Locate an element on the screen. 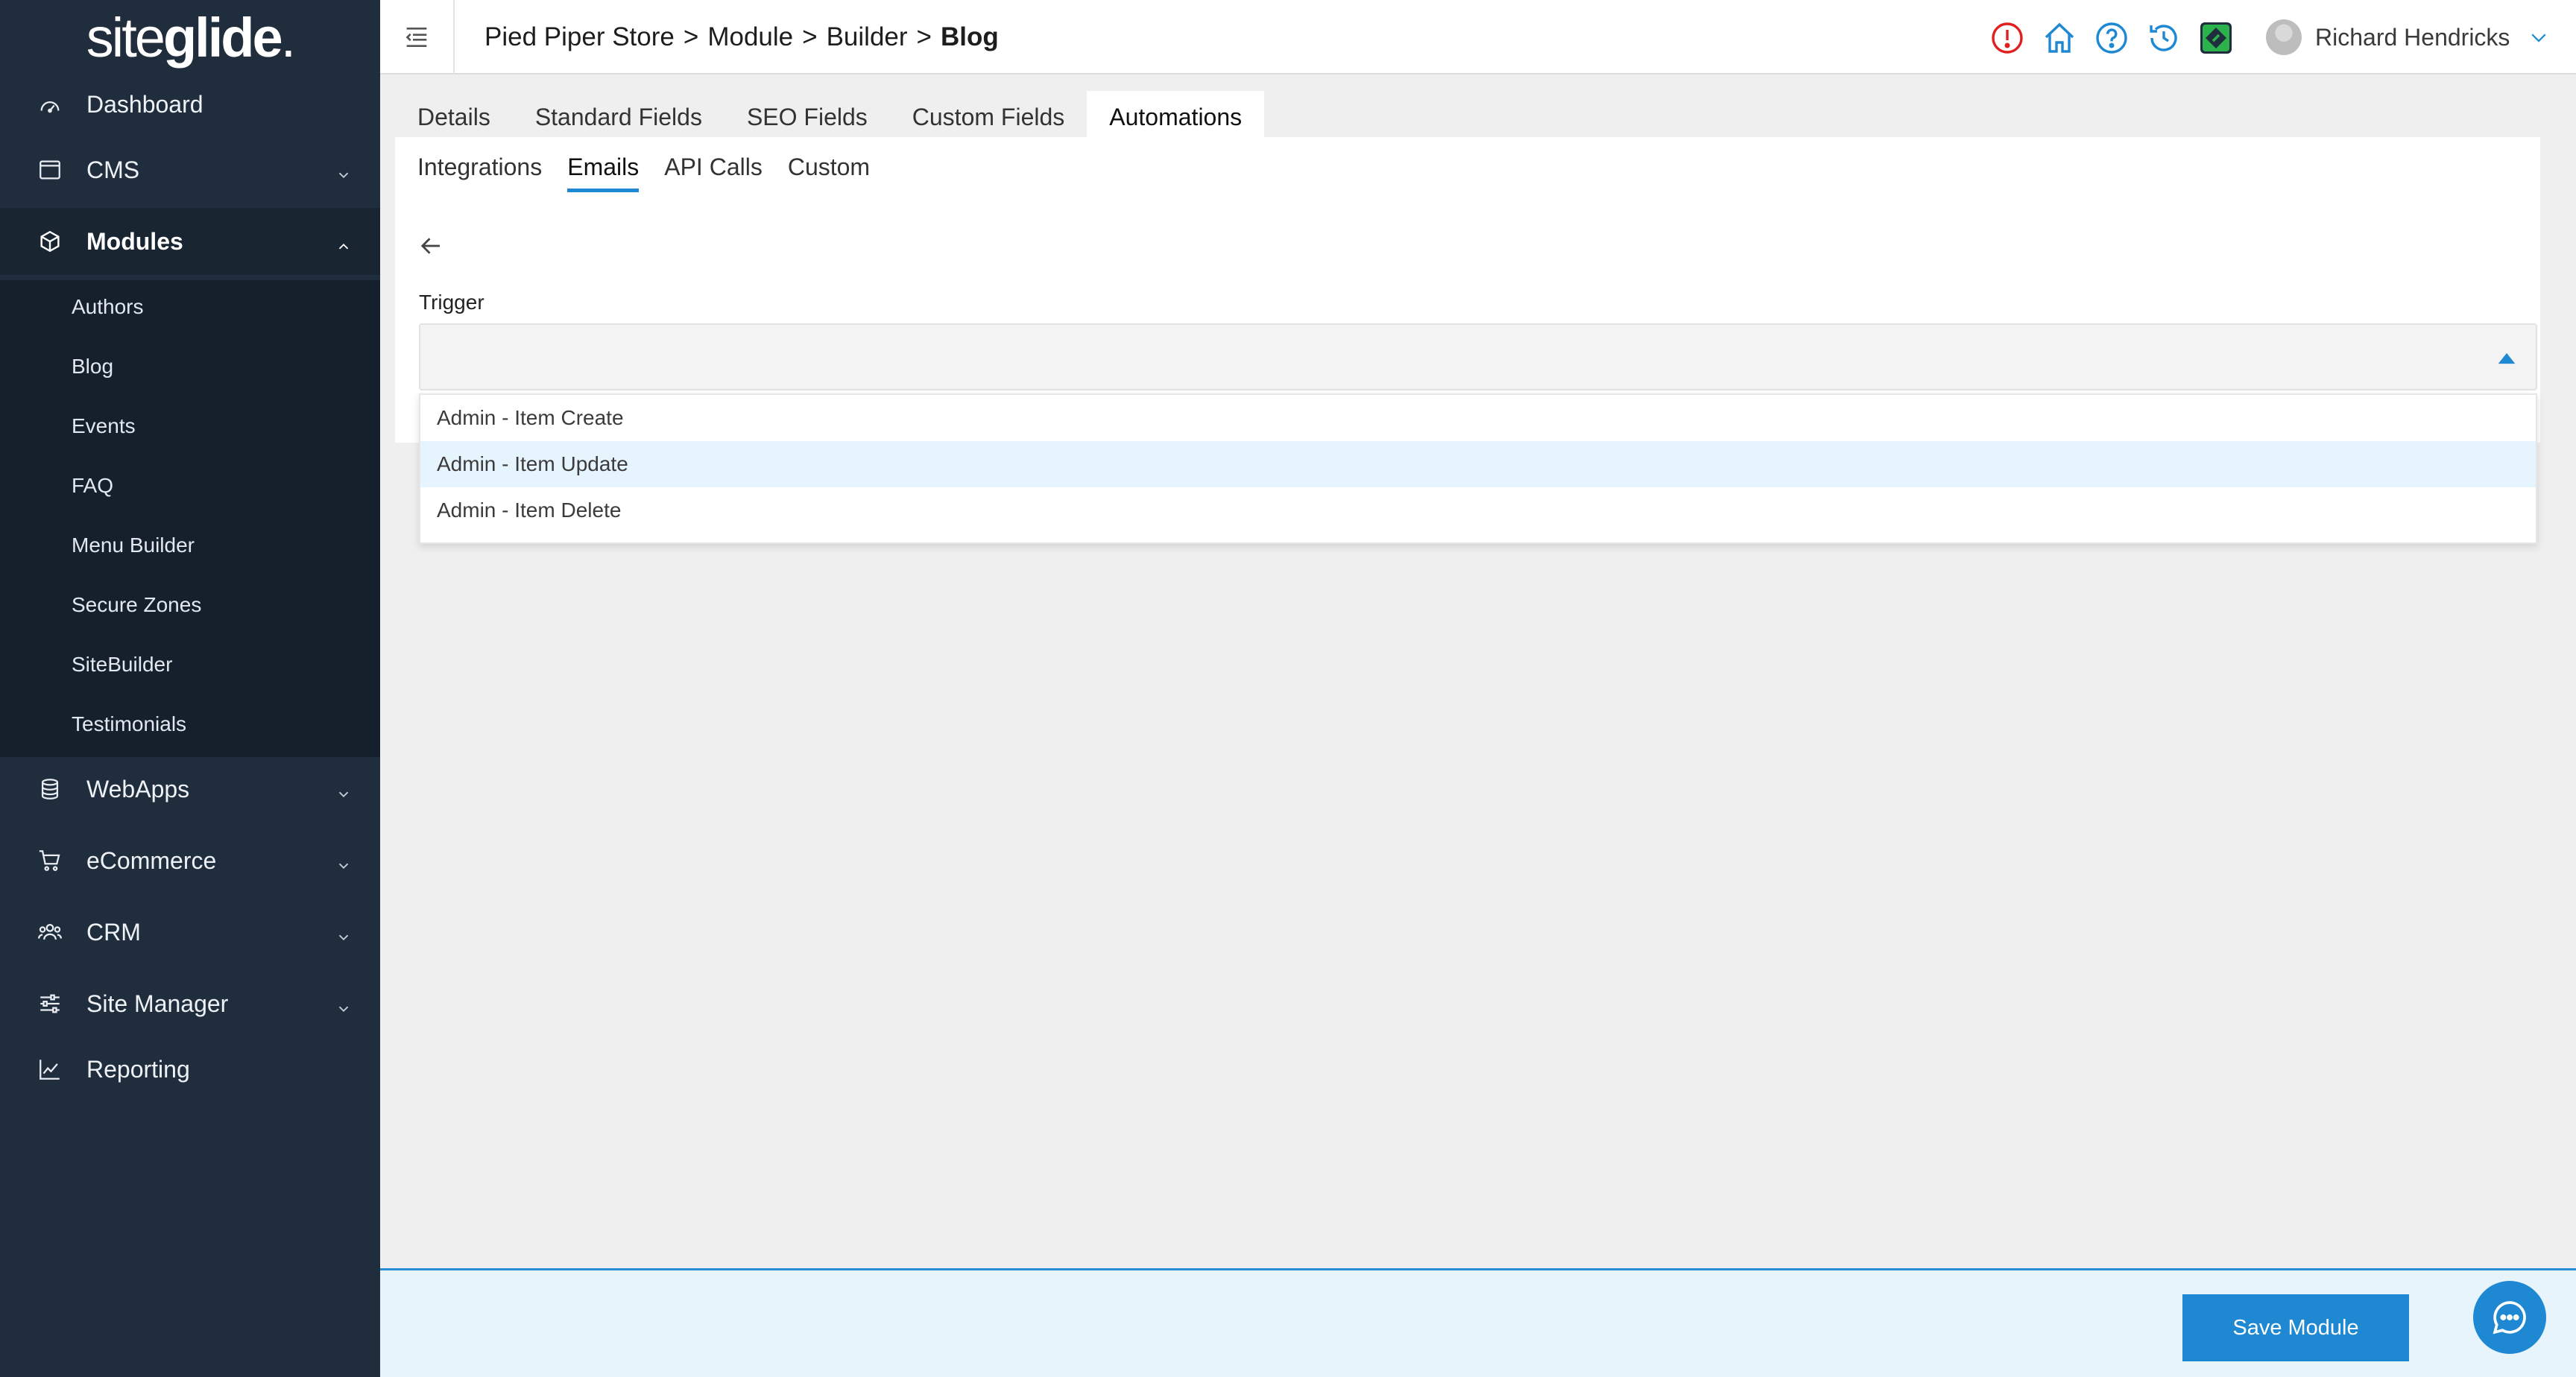  submenu-item-blog: Blog is located at coordinates (92, 367).